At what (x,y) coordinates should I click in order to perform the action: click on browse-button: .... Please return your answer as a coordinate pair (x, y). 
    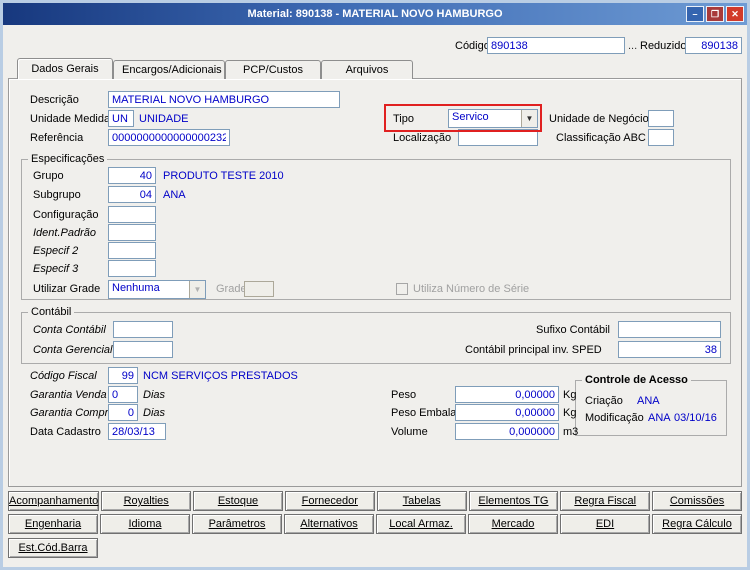
    Looking at the image, I should click on (632, 46).